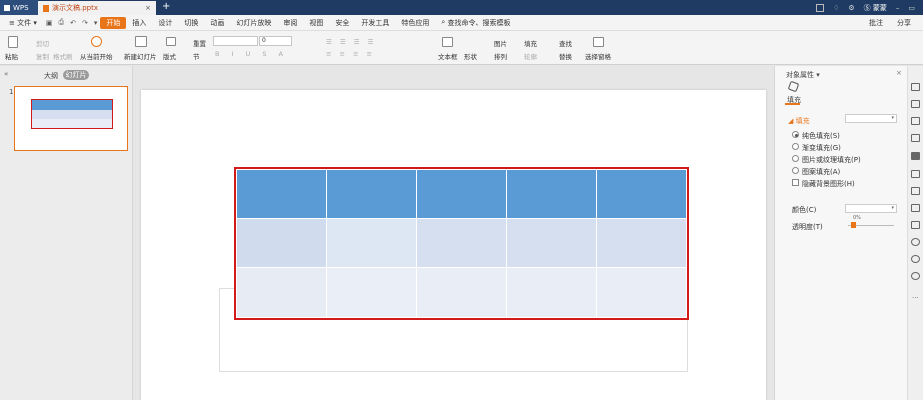  Describe the element at coordinates (448, 56) in the screenshot. I see `textbox-button: 文本框` at that location.